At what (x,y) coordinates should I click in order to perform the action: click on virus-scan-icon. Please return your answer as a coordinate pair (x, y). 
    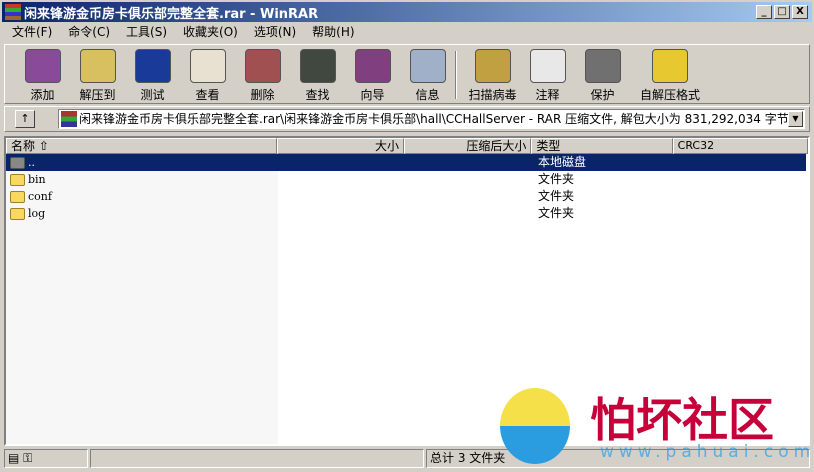
    Looking at the image, I should click on (492, 66).